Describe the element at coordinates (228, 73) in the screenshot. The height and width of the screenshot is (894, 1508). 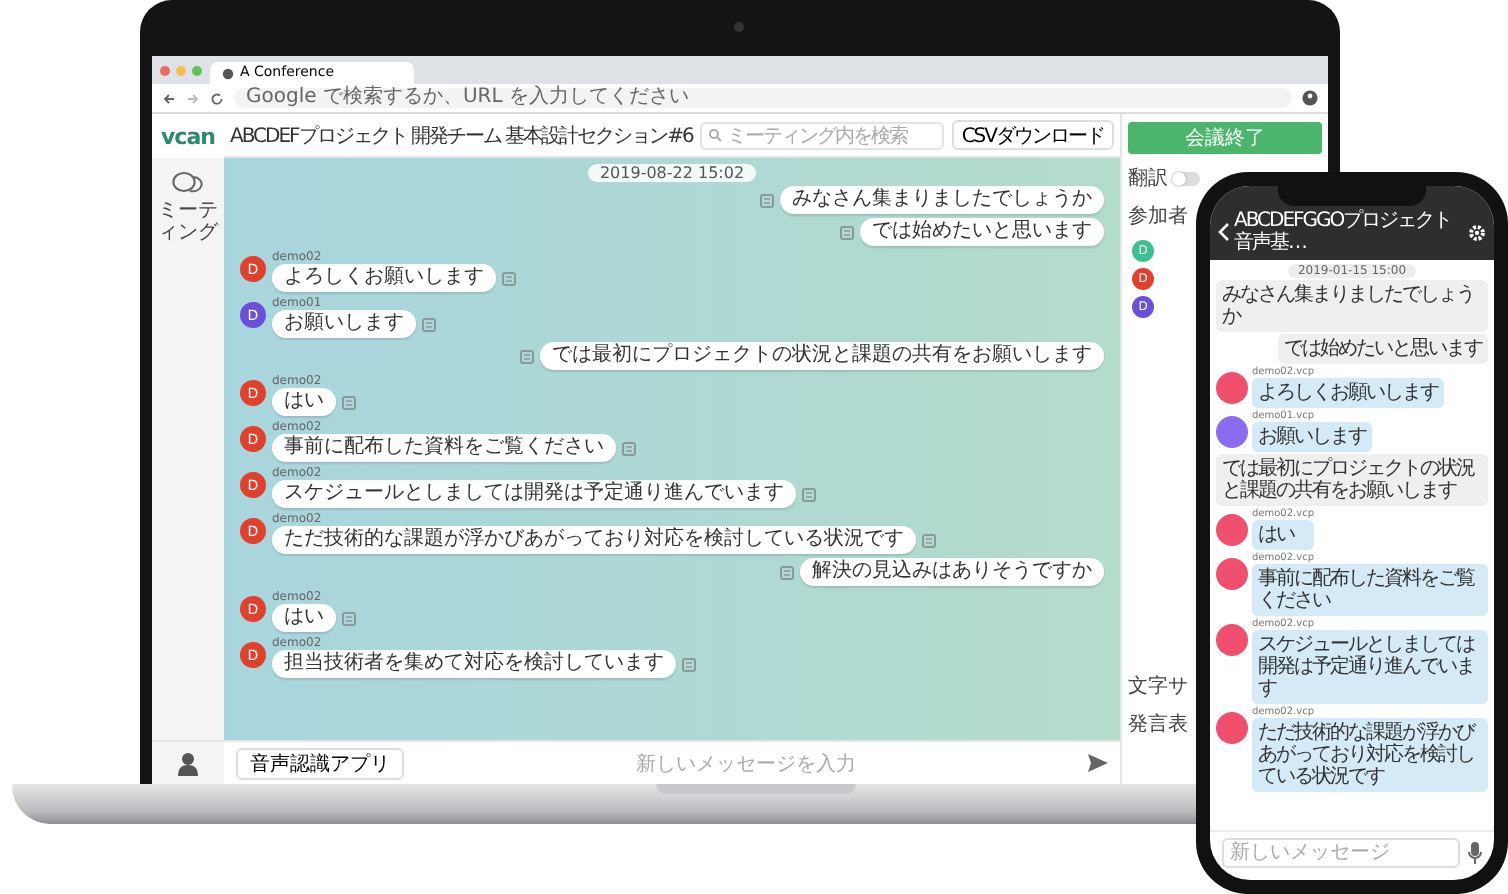
I see `globe-icon` at that location.